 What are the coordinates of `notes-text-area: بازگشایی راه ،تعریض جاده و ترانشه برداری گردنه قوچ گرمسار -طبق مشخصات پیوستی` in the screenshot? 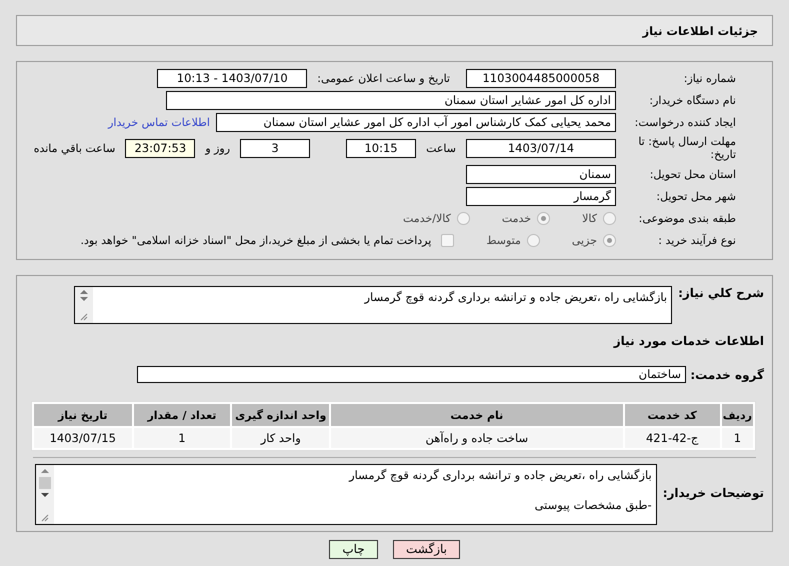 It's located at (346, 494).